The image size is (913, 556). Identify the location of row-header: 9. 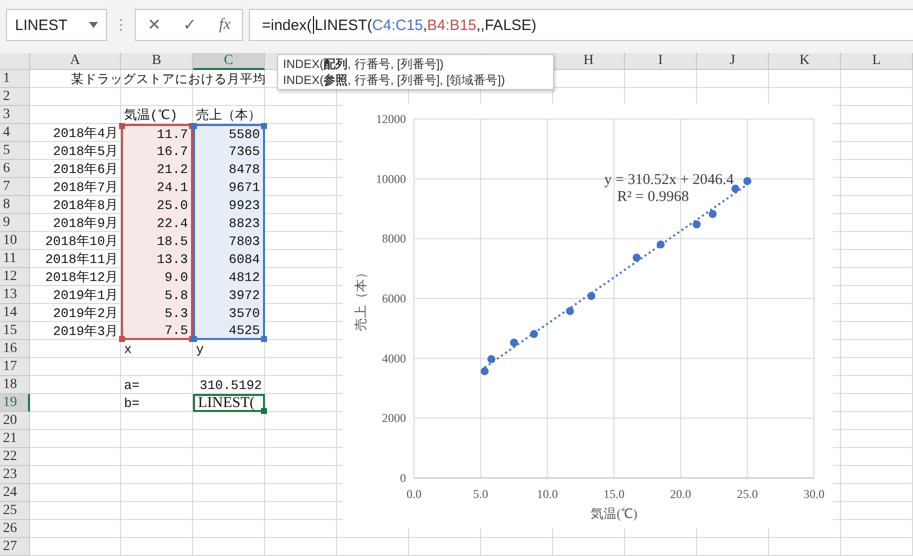
(15, 223).